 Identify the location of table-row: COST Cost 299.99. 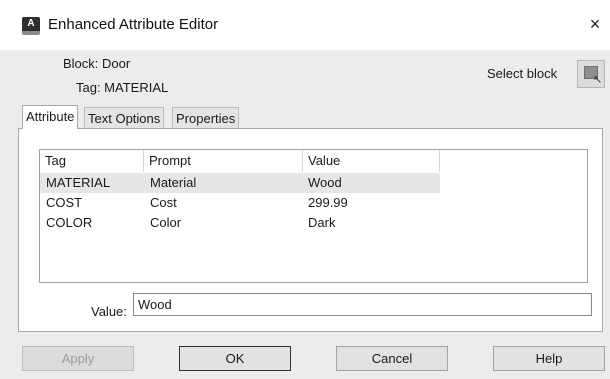
(240, 203).